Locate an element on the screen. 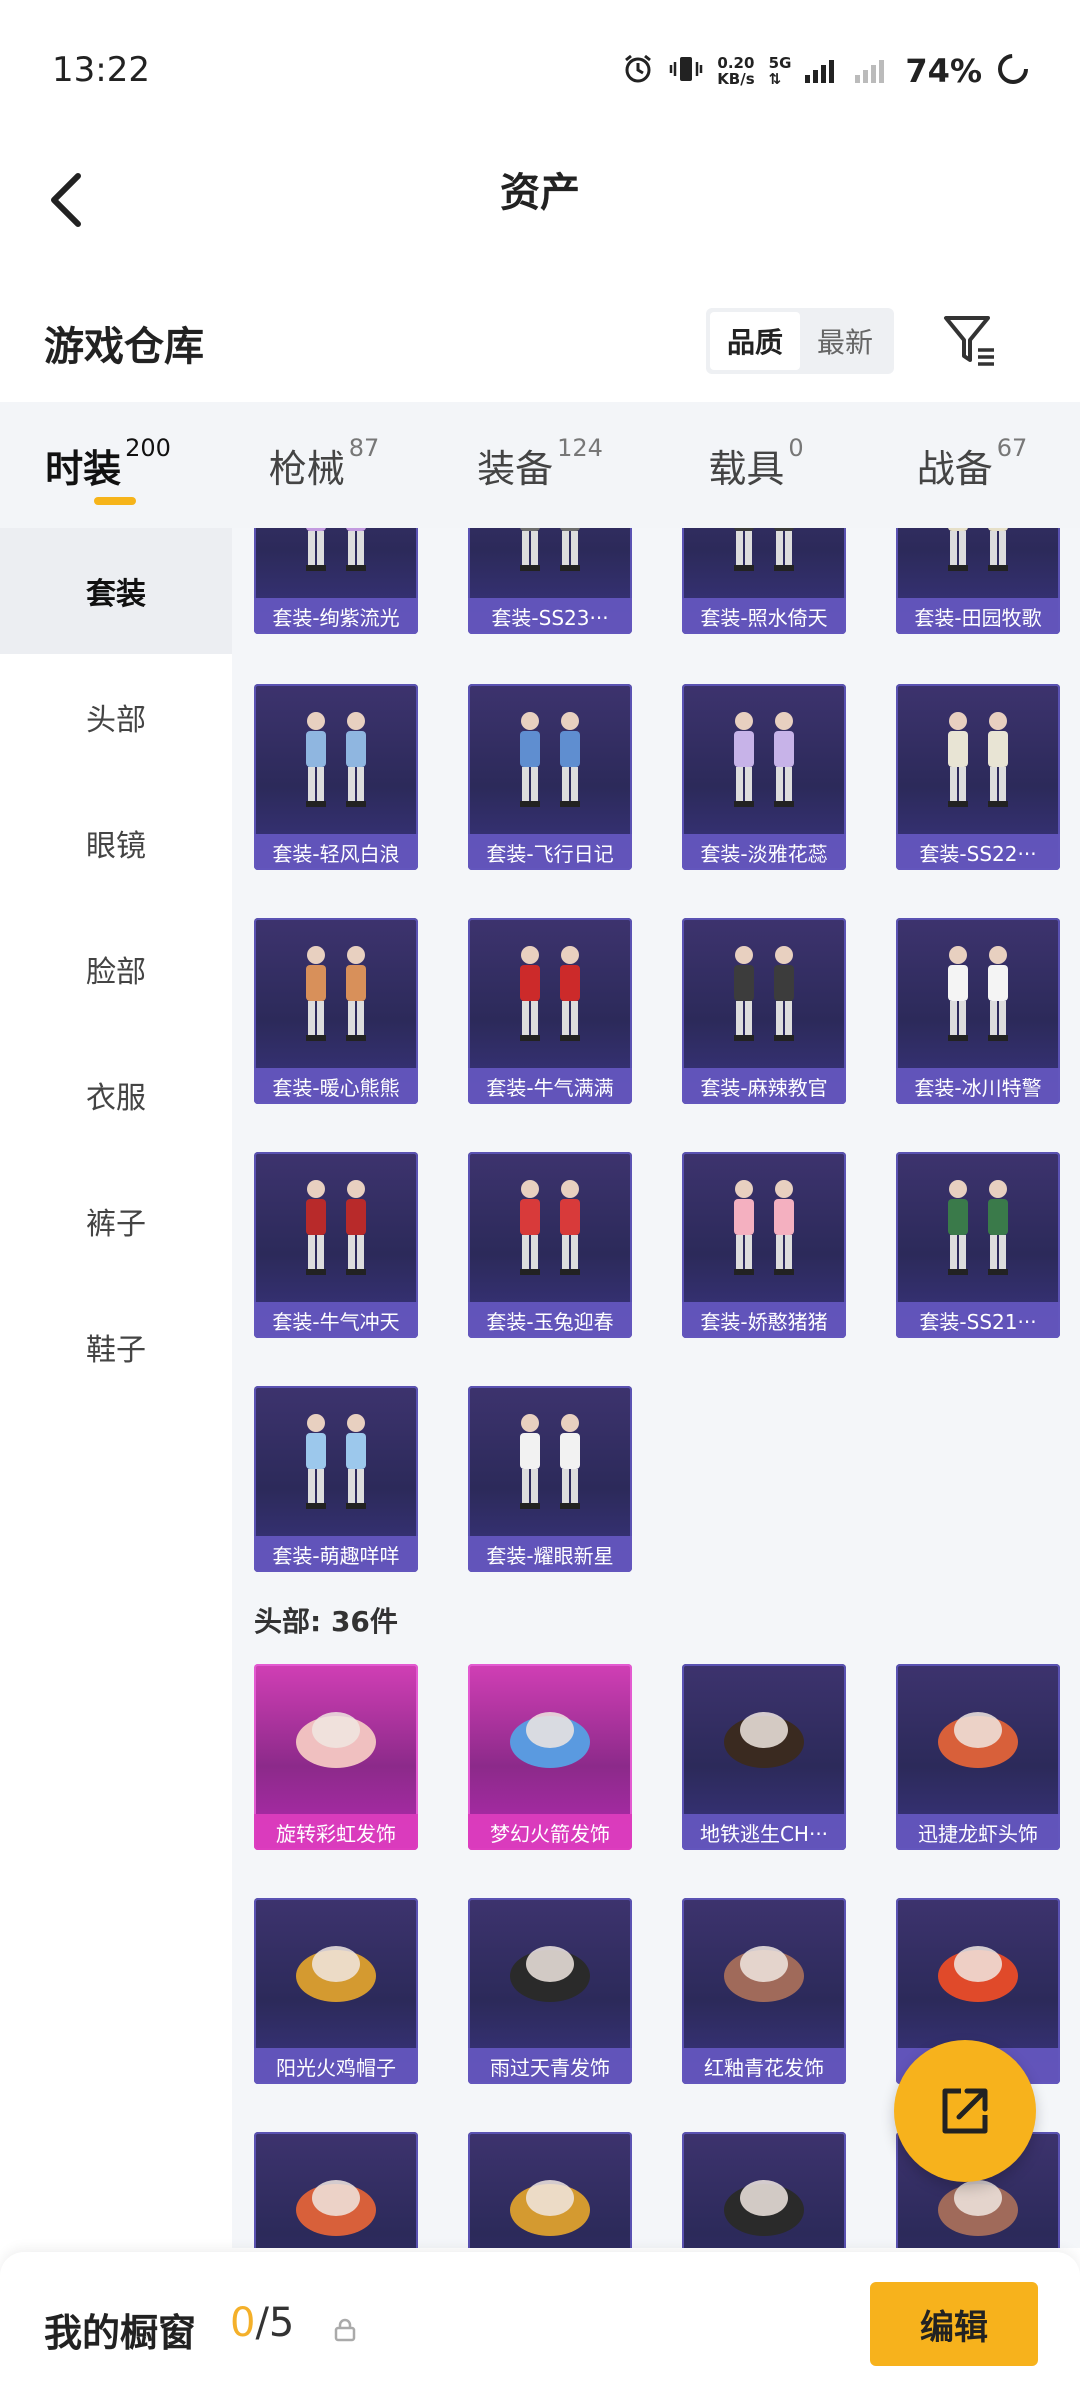 The height and width of the screenshot is (2400, 1080). sidebar-item-shoes: 鞋子 is located at coordinates (116, 1347).